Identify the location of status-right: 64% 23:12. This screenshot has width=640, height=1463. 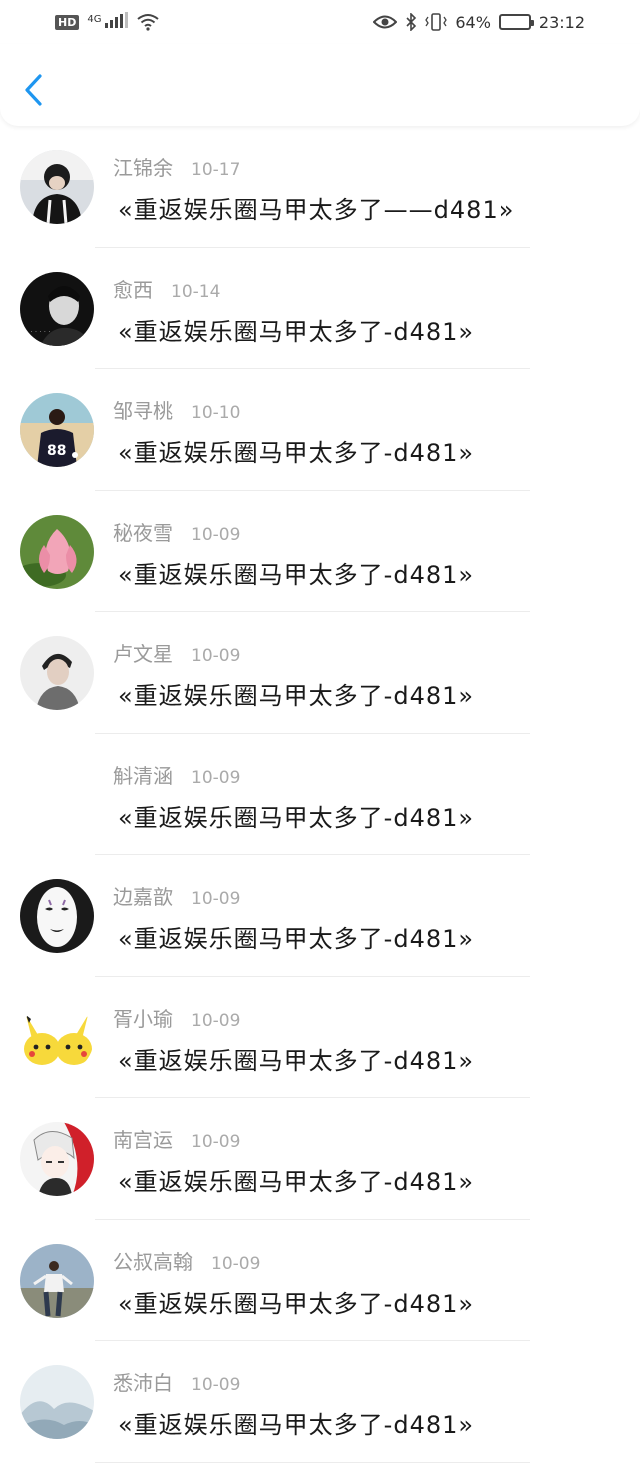
(479, 22).